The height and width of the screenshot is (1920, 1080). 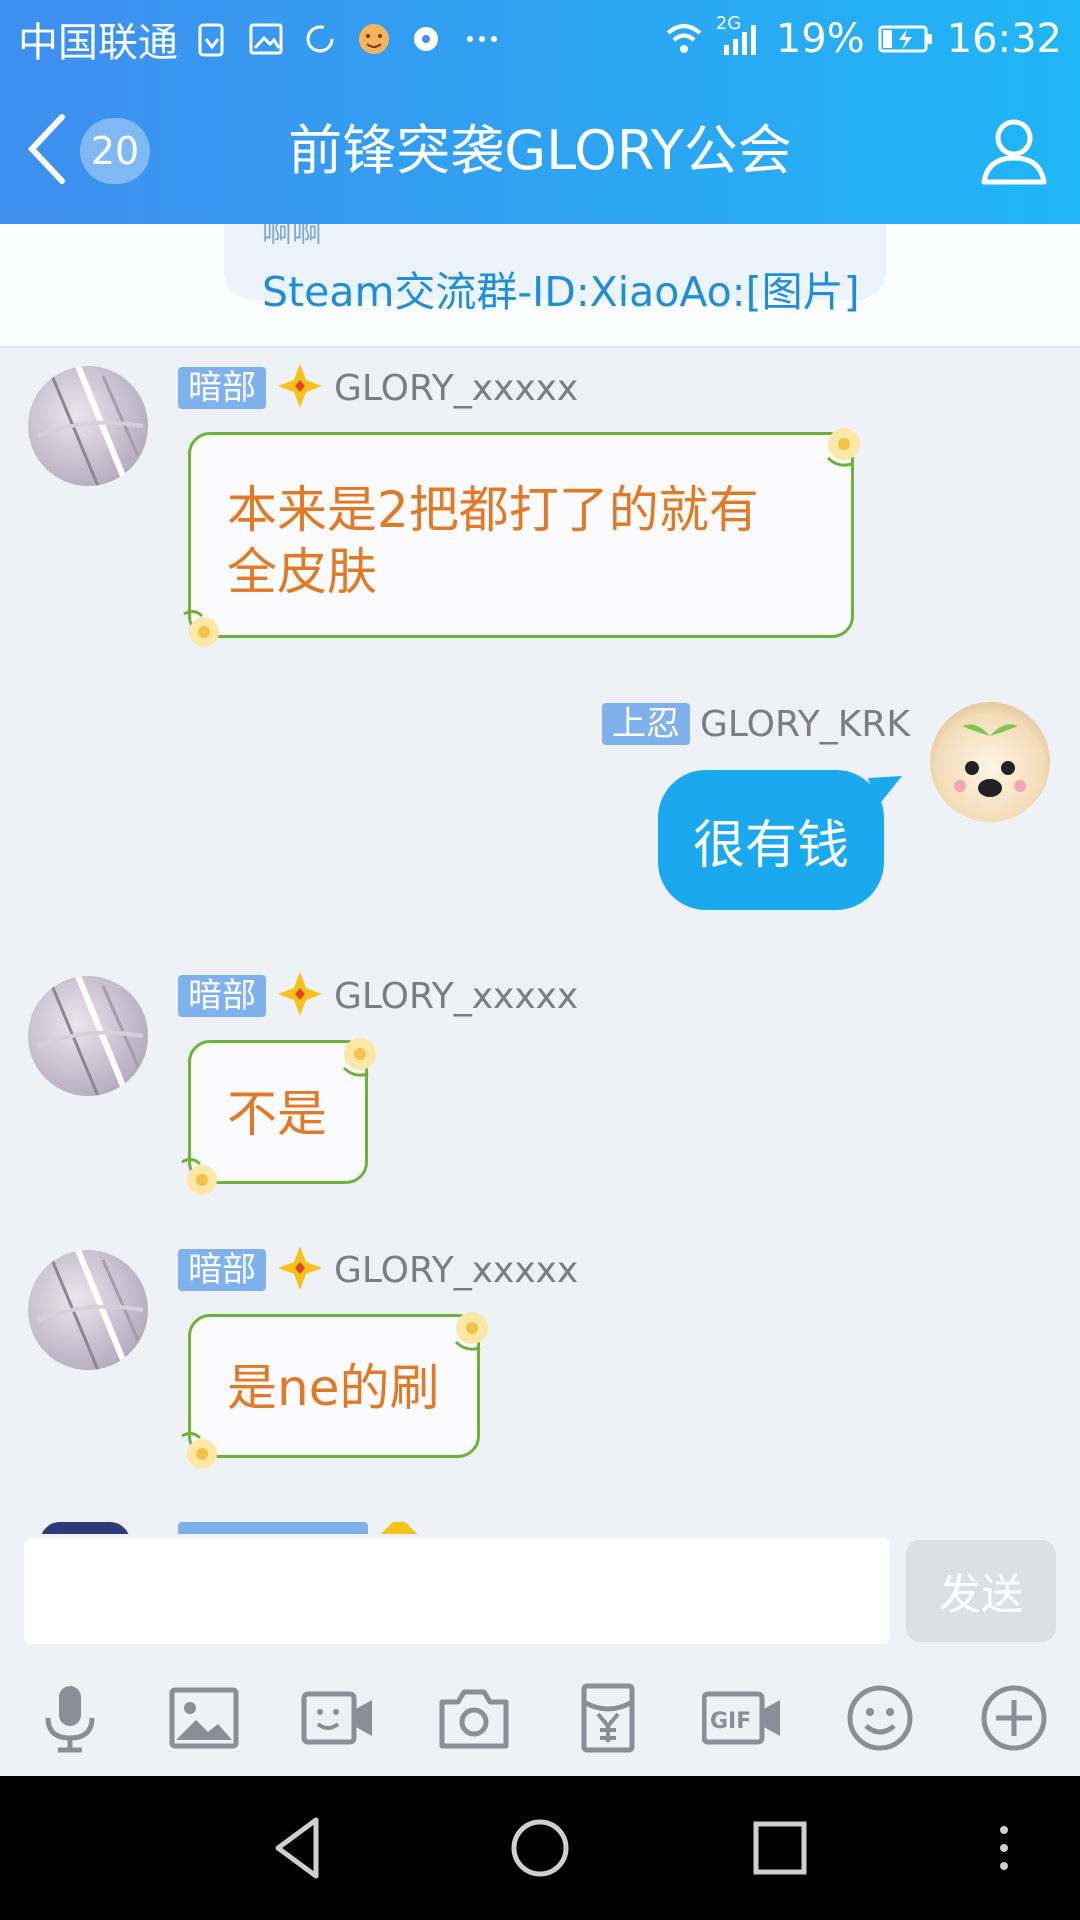 I want to click on message-text: 是ne的刷, so click(x=333, y=1388).